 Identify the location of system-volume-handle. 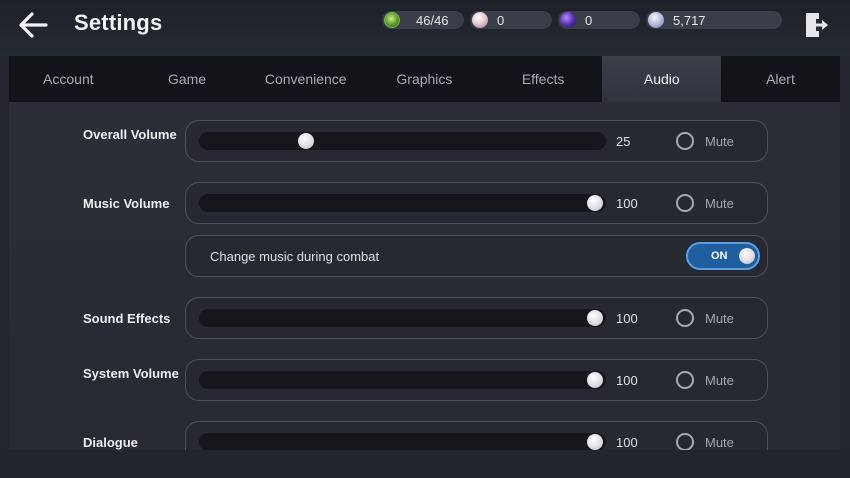
(595, 380).